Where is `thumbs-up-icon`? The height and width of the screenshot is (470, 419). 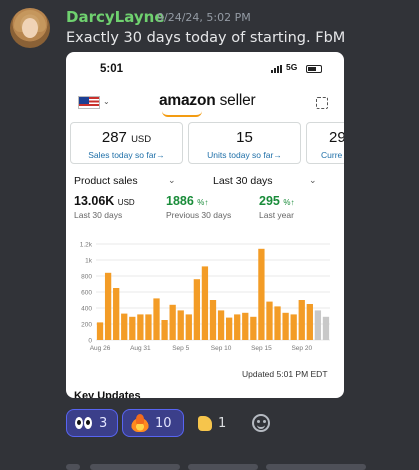 thumbs-up-icon is located at coordinates (205, 423).